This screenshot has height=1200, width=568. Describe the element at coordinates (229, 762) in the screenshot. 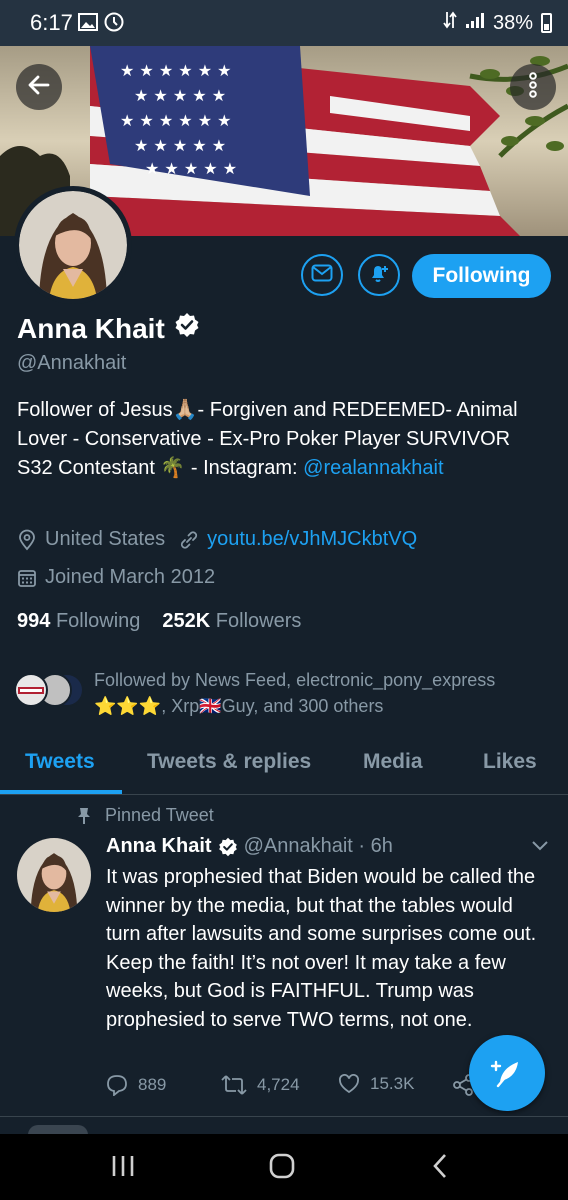

I see `tab-tweets-replies: Tweets & replies` at that location.